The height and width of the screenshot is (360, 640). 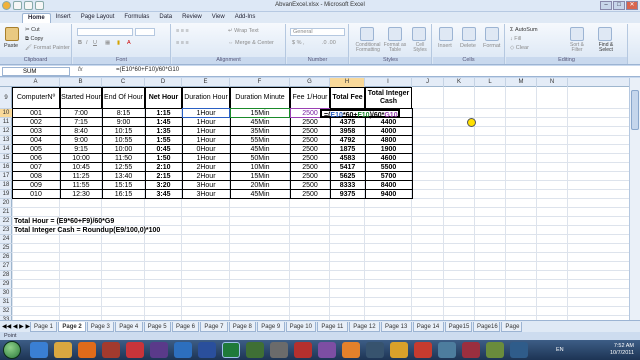 I want to click on tab-review: Review, so click(x=192, y=18).